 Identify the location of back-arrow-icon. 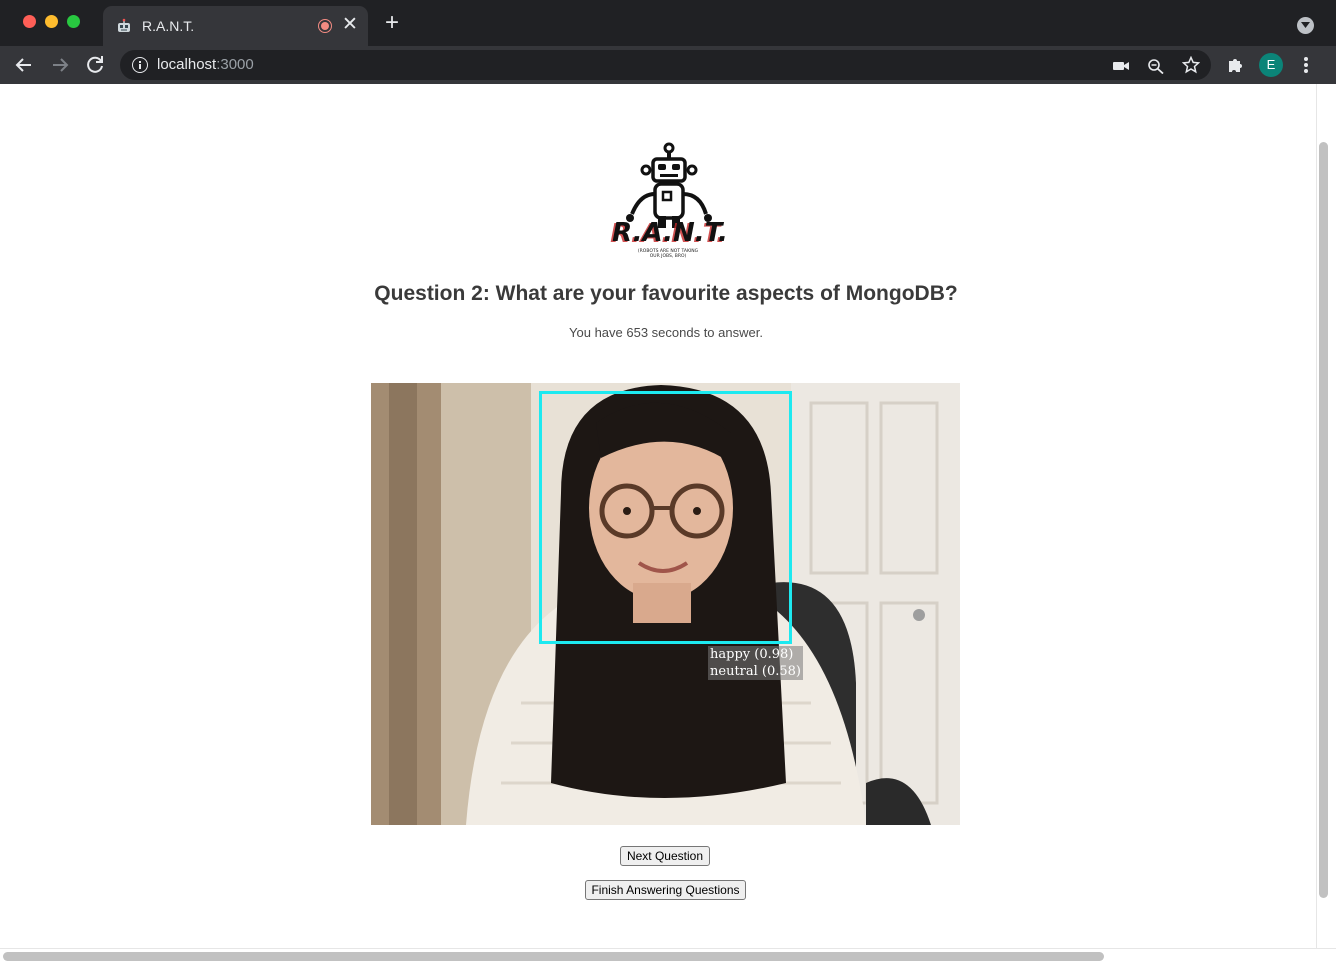
(24, 65).